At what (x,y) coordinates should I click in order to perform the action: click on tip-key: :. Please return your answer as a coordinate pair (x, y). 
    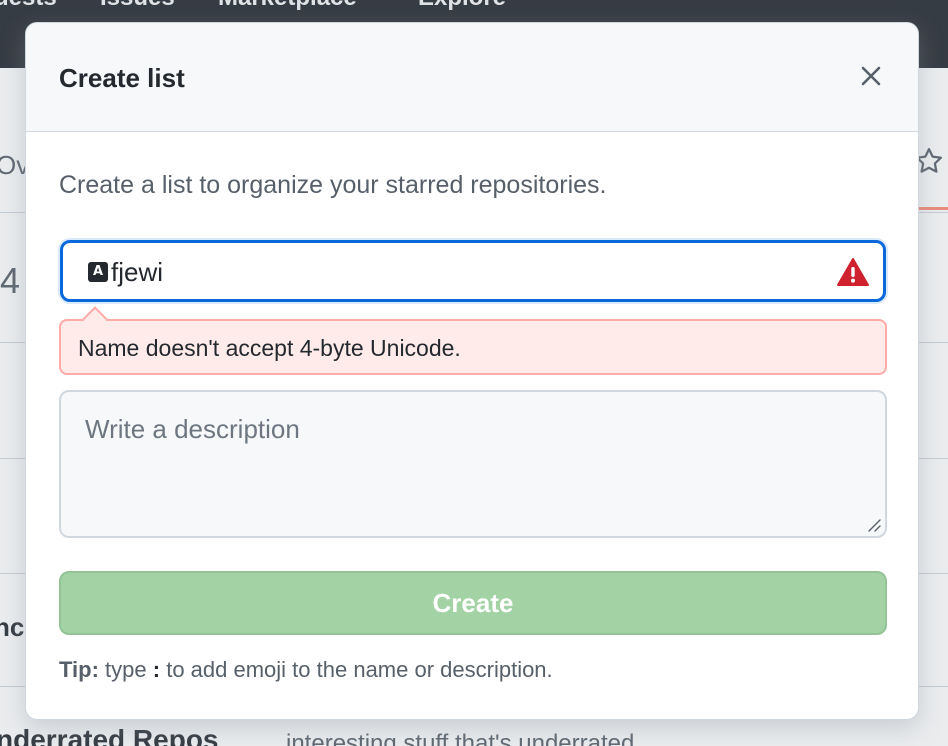
    Looking at the image, I should click on (156, 669).